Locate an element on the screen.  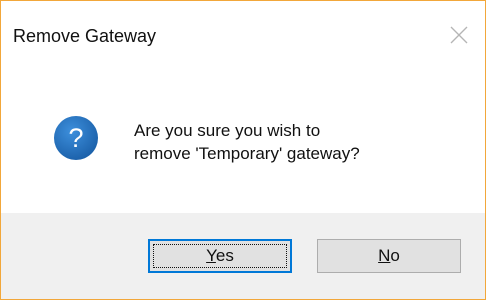
question-icon: ? is located at coordinates (76, 138).